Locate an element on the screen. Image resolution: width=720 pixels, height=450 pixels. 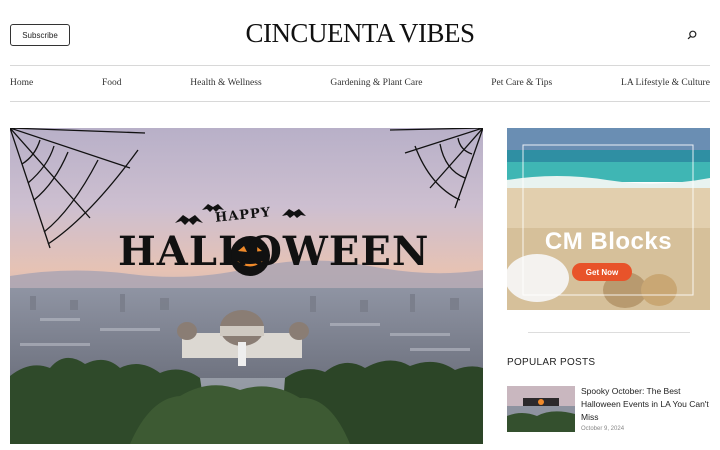
popular-posts-heading: POPULAR POSTS is located at coordinates (551, 362).